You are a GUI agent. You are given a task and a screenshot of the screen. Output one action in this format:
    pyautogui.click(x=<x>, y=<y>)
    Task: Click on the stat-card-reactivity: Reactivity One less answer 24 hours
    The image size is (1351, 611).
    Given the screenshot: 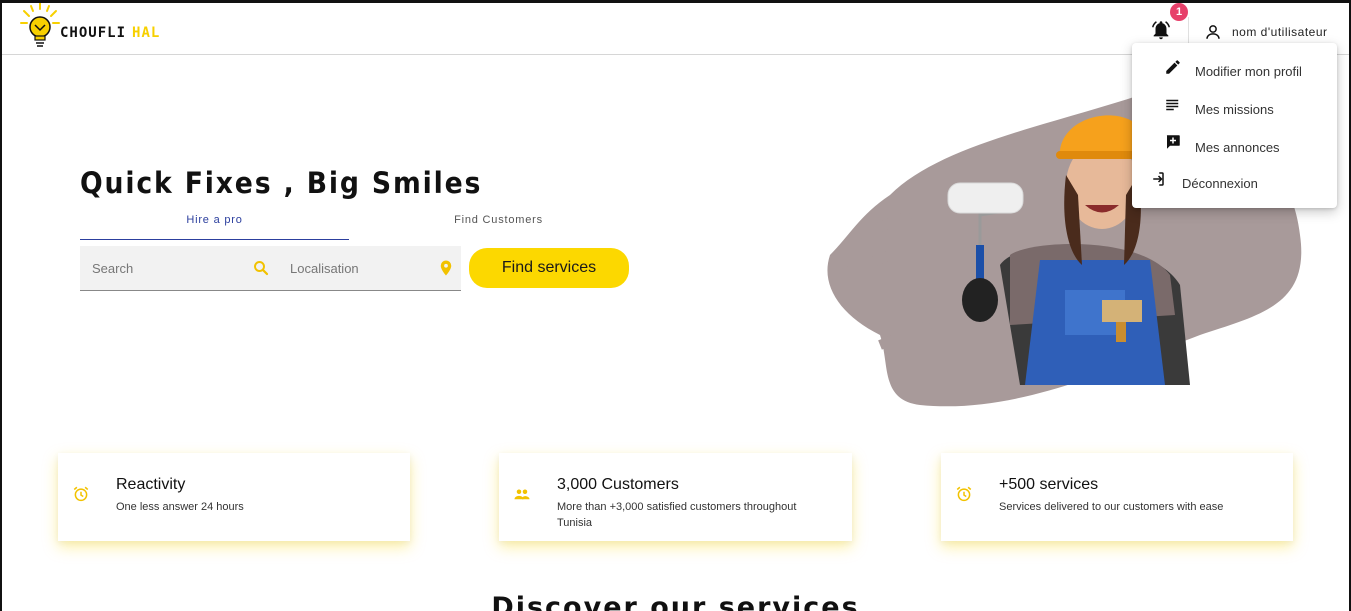 What is the action you would take?
    pyautogui.click(x=234, y=497)
    